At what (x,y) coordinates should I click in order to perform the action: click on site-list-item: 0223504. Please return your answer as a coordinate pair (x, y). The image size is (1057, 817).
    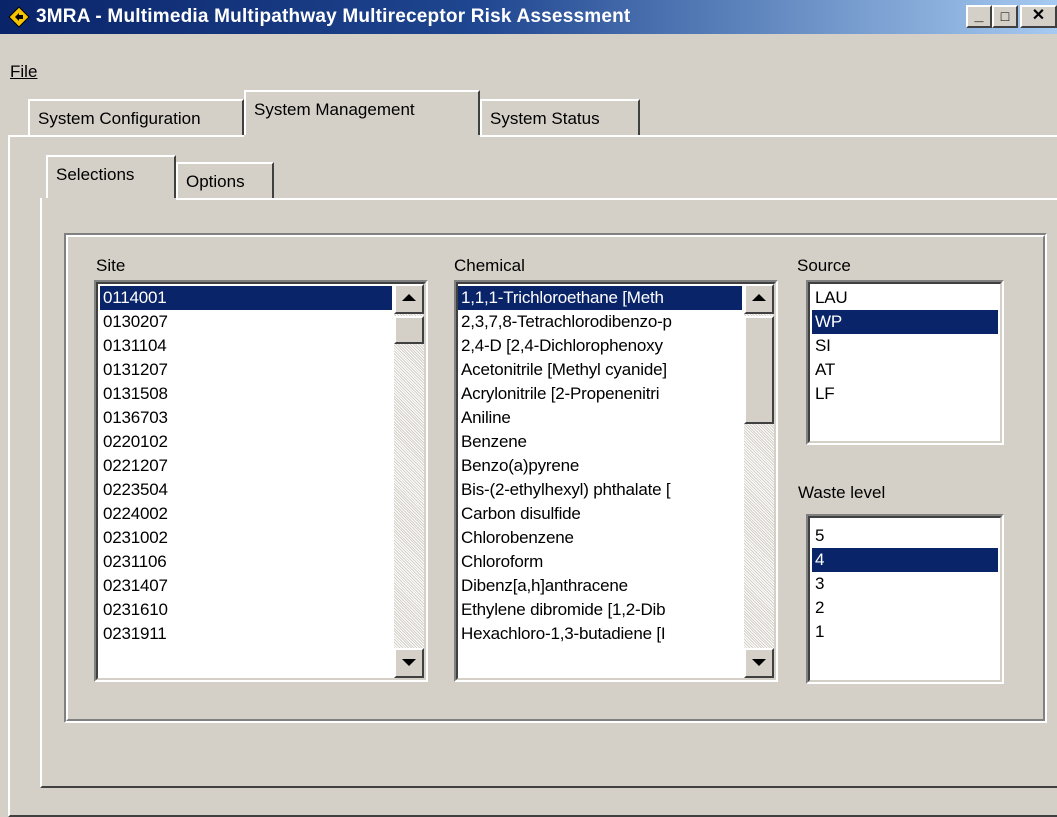
    Looking at the image, I should click on (246, 490).